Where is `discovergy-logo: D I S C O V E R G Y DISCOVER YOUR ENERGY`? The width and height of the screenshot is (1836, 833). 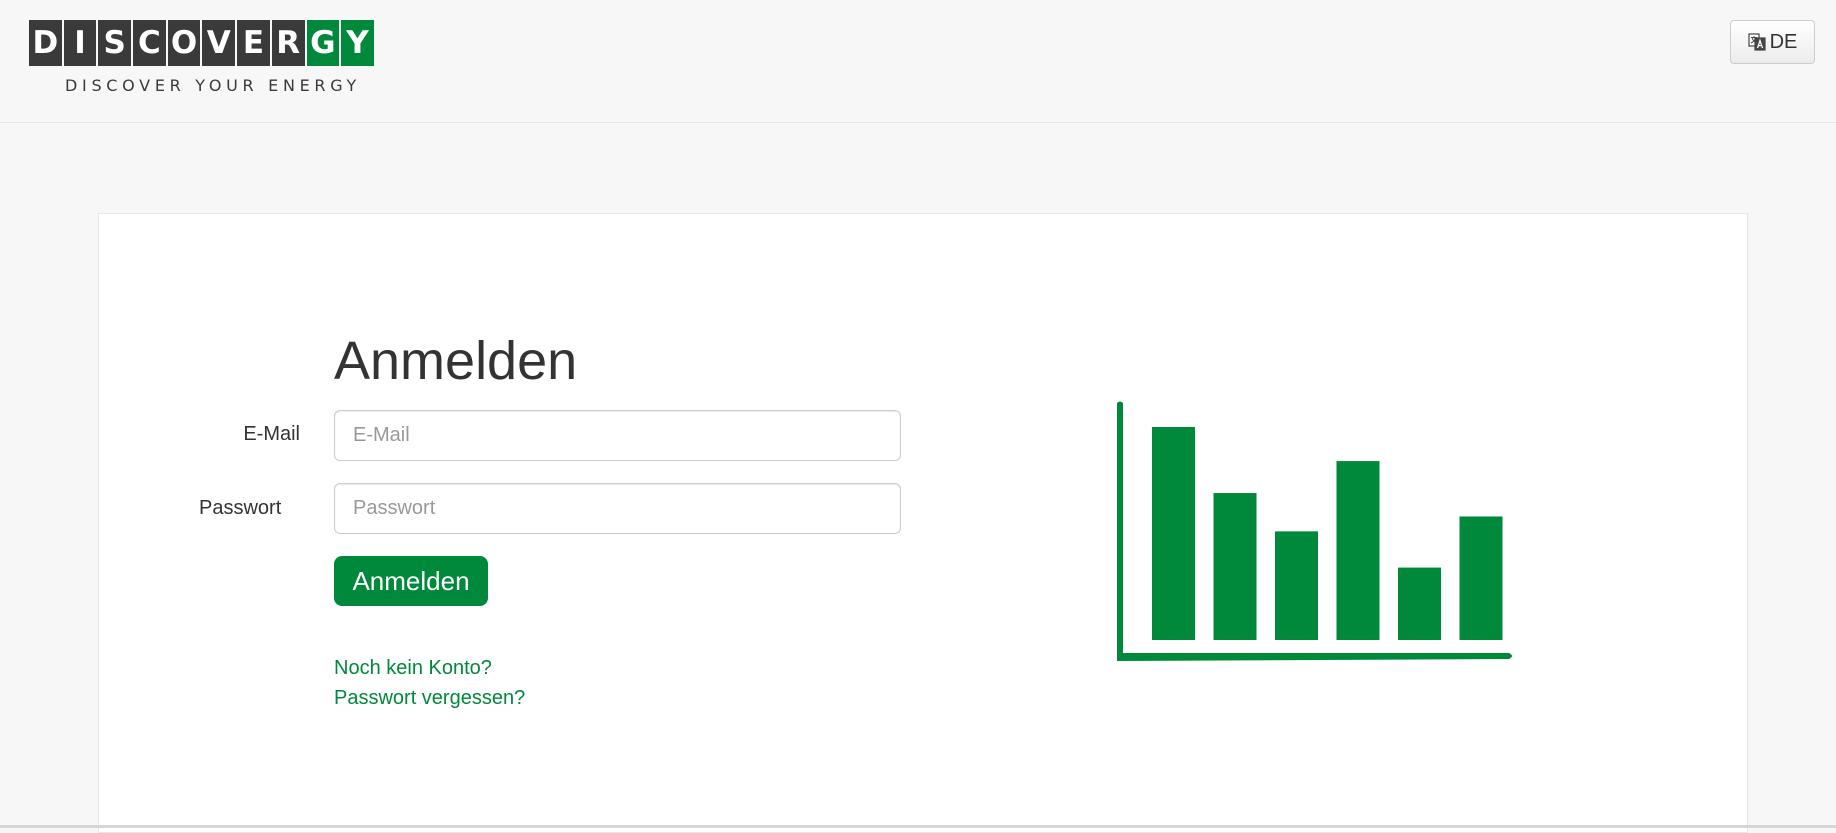 discovergy-logo: D I S C O V E R G Y DISCOVER YOUR ENERGY is located at coordinates (201, 57).